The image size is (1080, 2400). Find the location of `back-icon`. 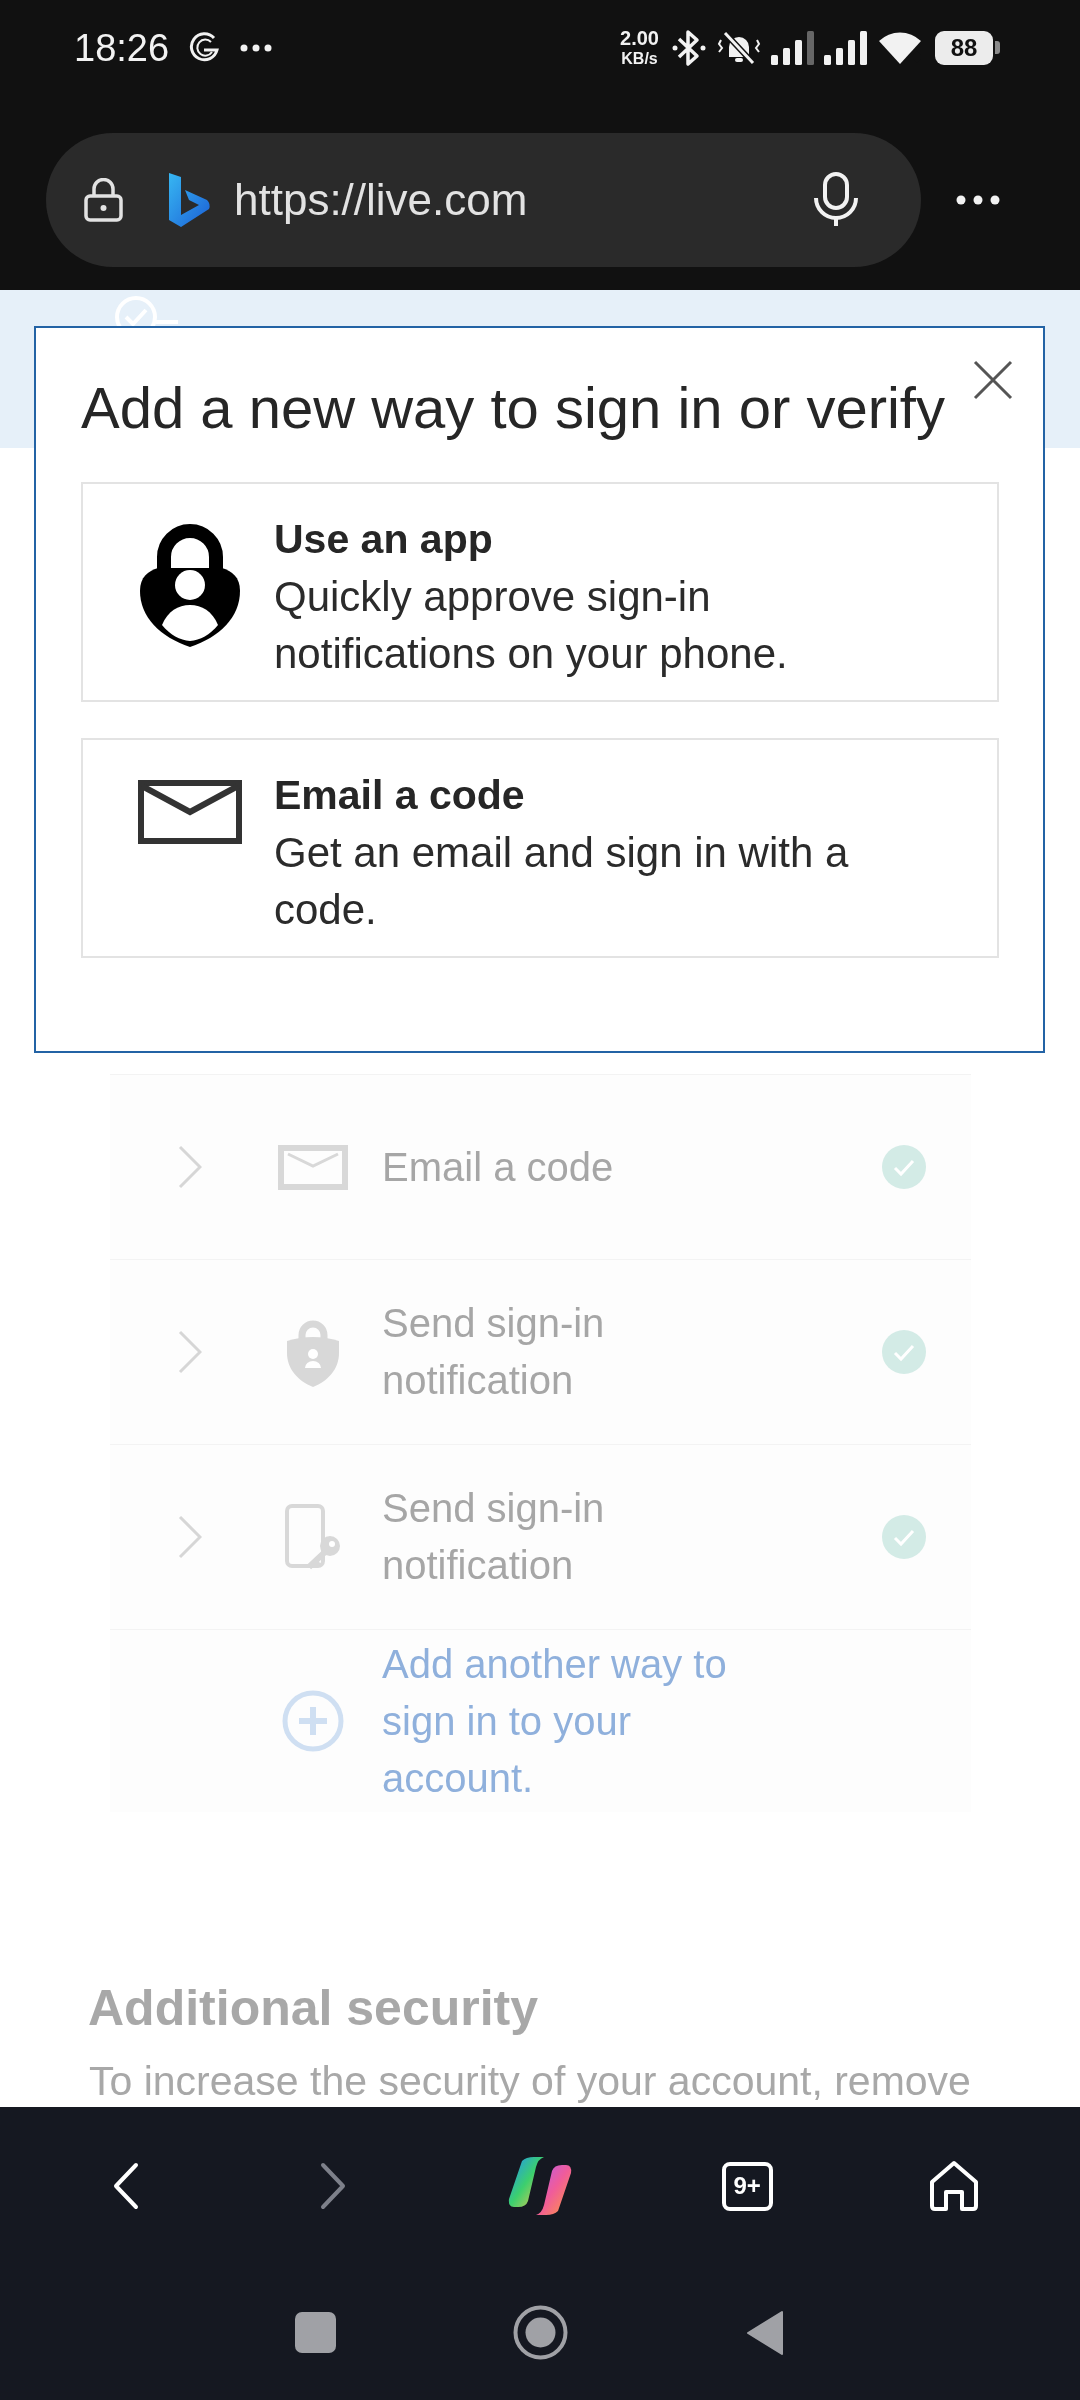

back-icon is located at coordinates (125, 2186).